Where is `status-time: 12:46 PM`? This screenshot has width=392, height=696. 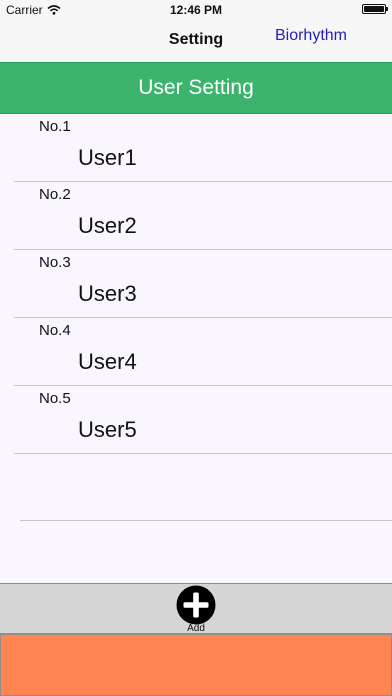
status-time: 12:46 PM is located at coordinates (196, 10).